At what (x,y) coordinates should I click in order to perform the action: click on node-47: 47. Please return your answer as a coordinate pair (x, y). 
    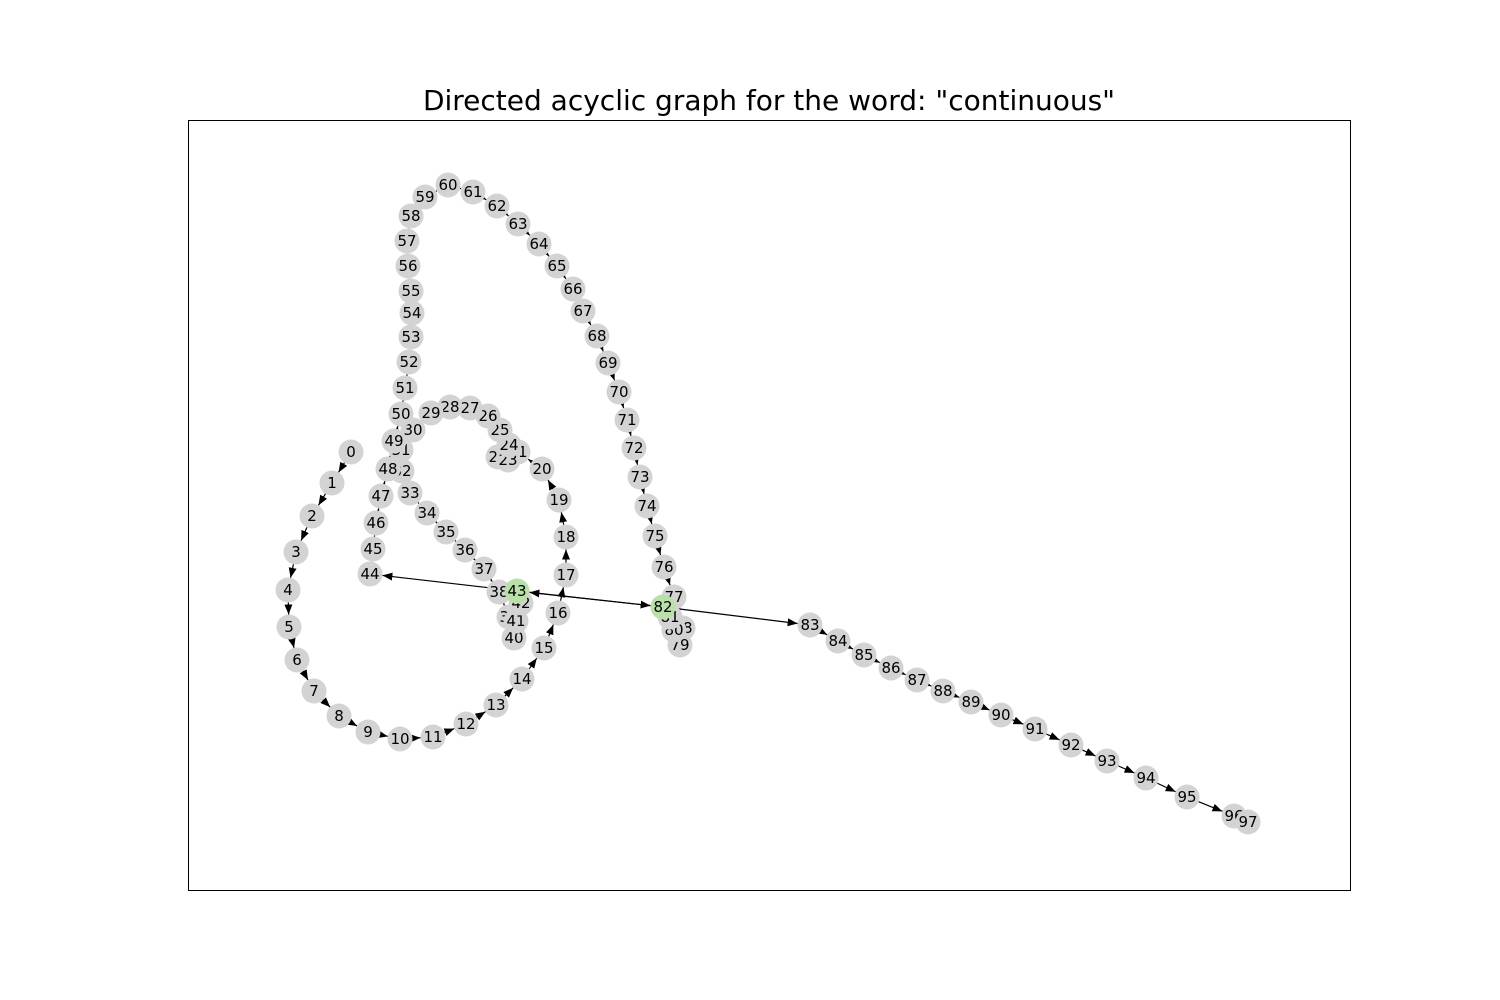
    Looking at the image, I should click on (381, 496).